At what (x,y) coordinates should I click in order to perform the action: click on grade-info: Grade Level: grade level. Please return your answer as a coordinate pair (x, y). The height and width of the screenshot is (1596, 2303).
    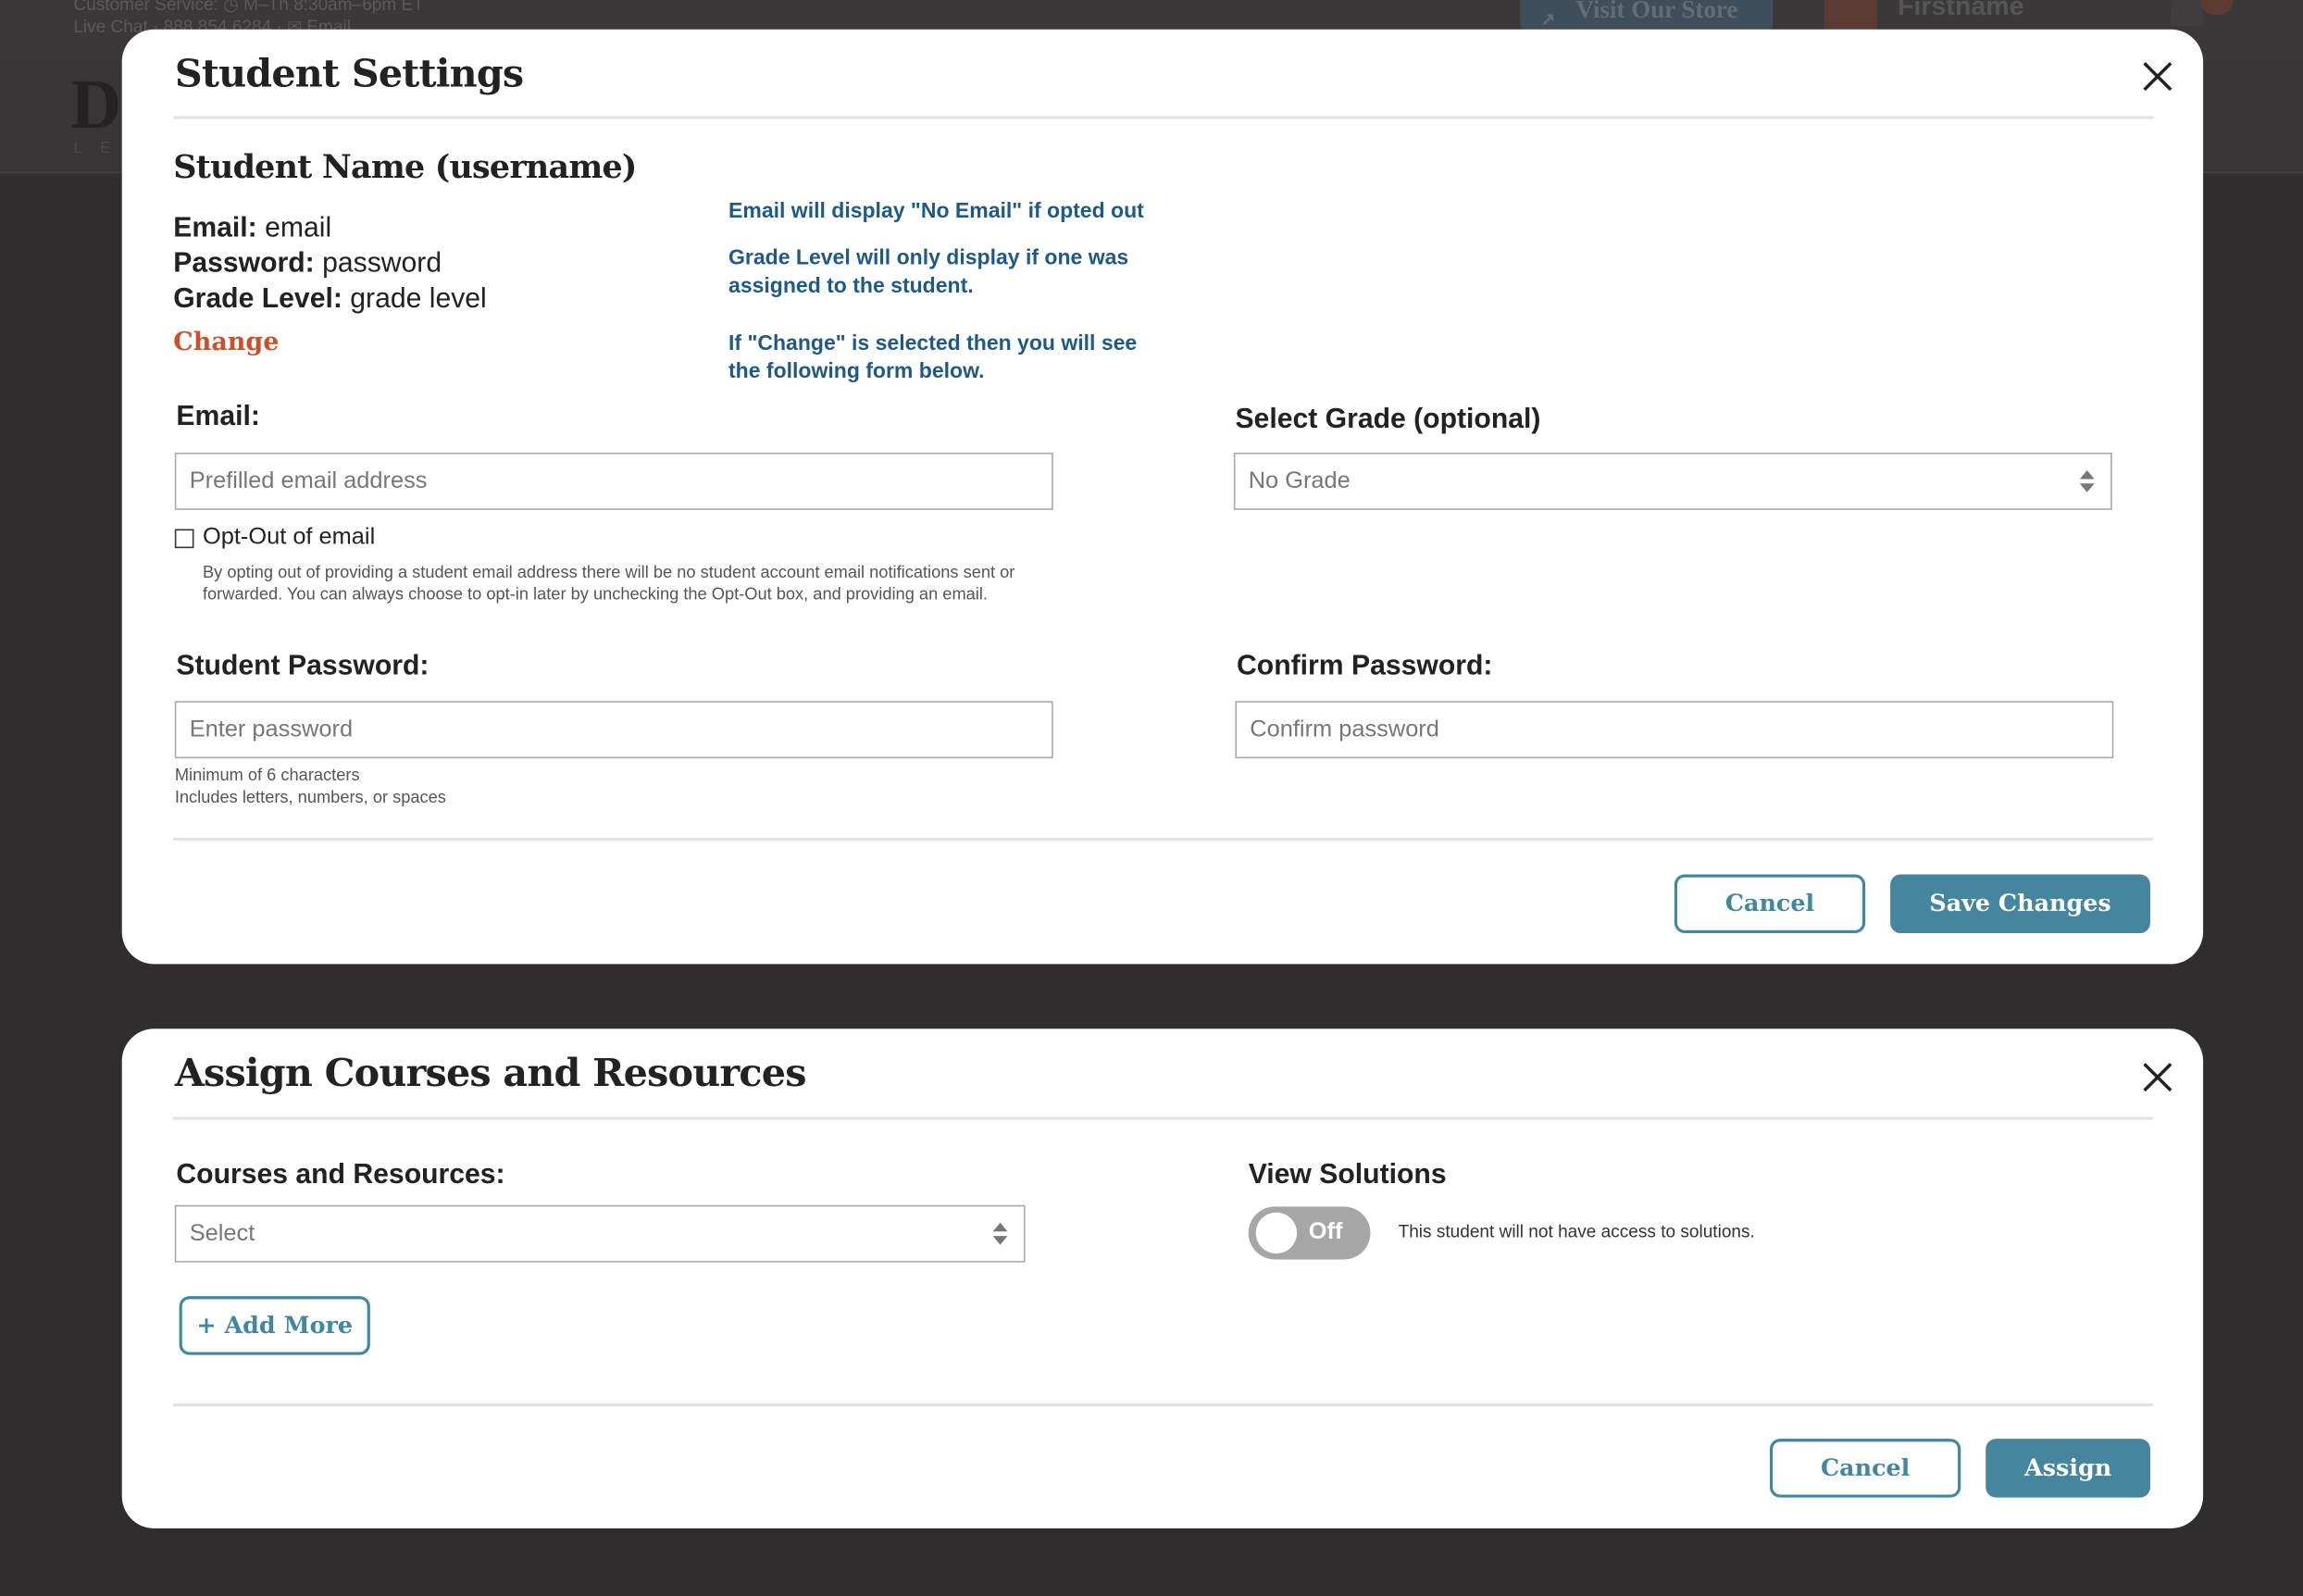
    Looking at the image, I should click on (330, 299).